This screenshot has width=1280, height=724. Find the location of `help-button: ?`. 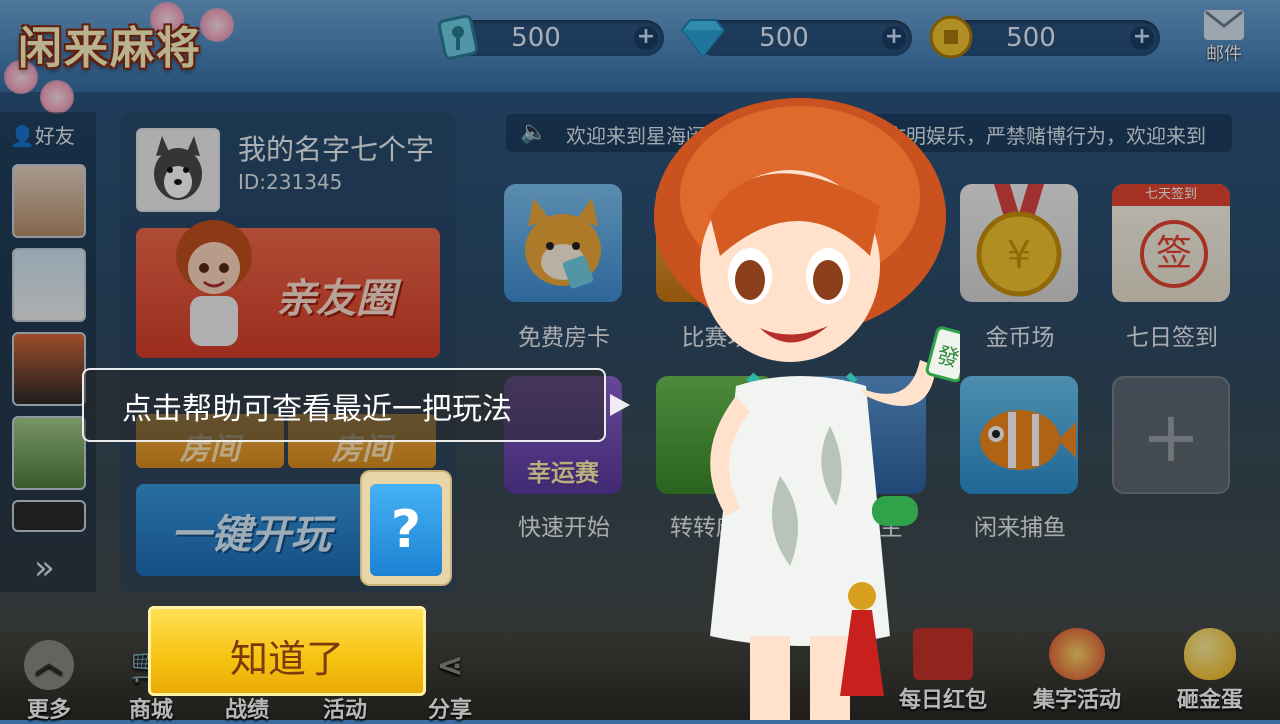

help-button: ? is located at coordinates (406, 530).